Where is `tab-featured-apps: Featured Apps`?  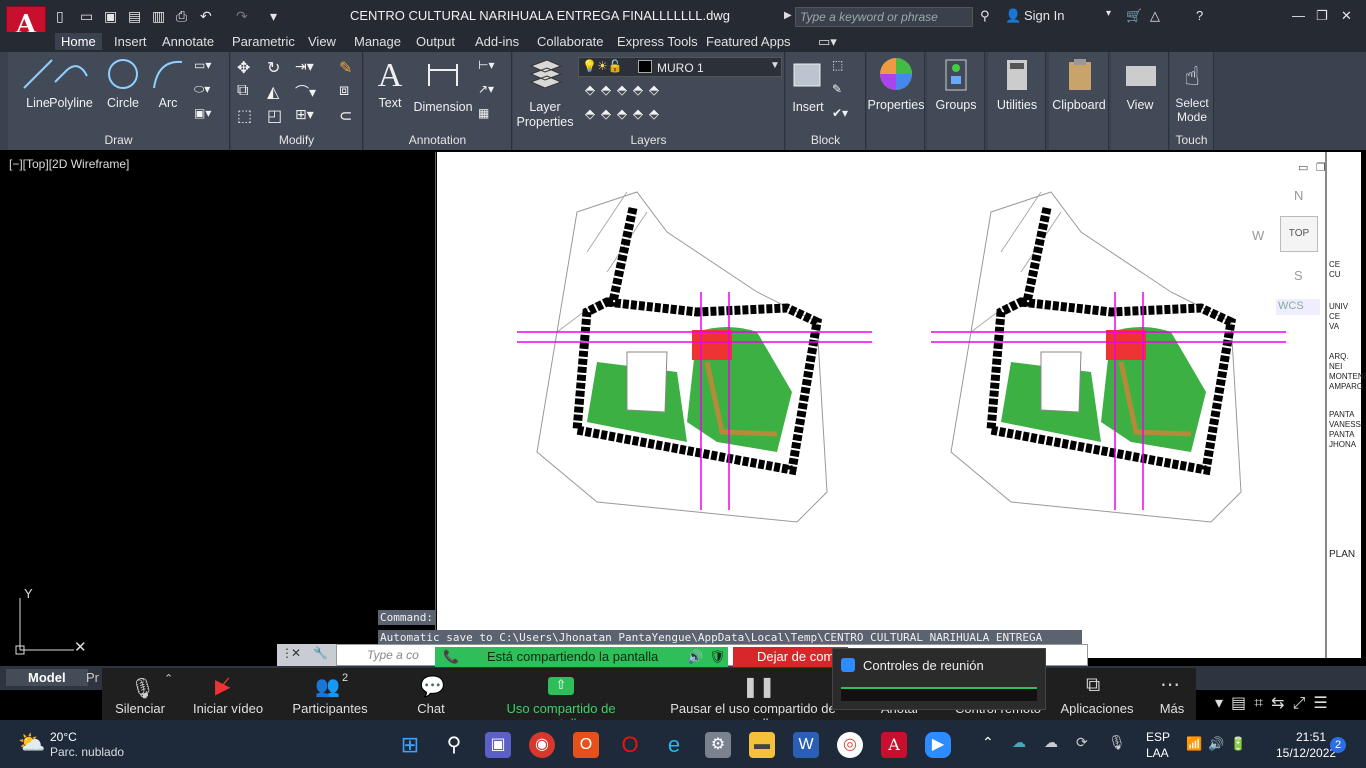 tab-featured-apps: Featured Apps is located at coordinates (748, 41).